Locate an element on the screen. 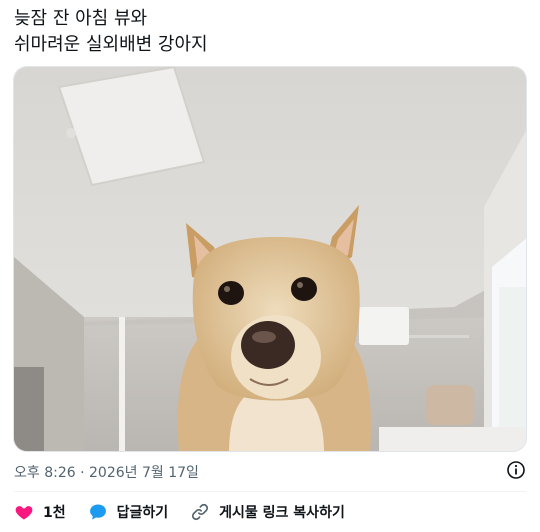  link-icon is located at coordinates (200, 512).